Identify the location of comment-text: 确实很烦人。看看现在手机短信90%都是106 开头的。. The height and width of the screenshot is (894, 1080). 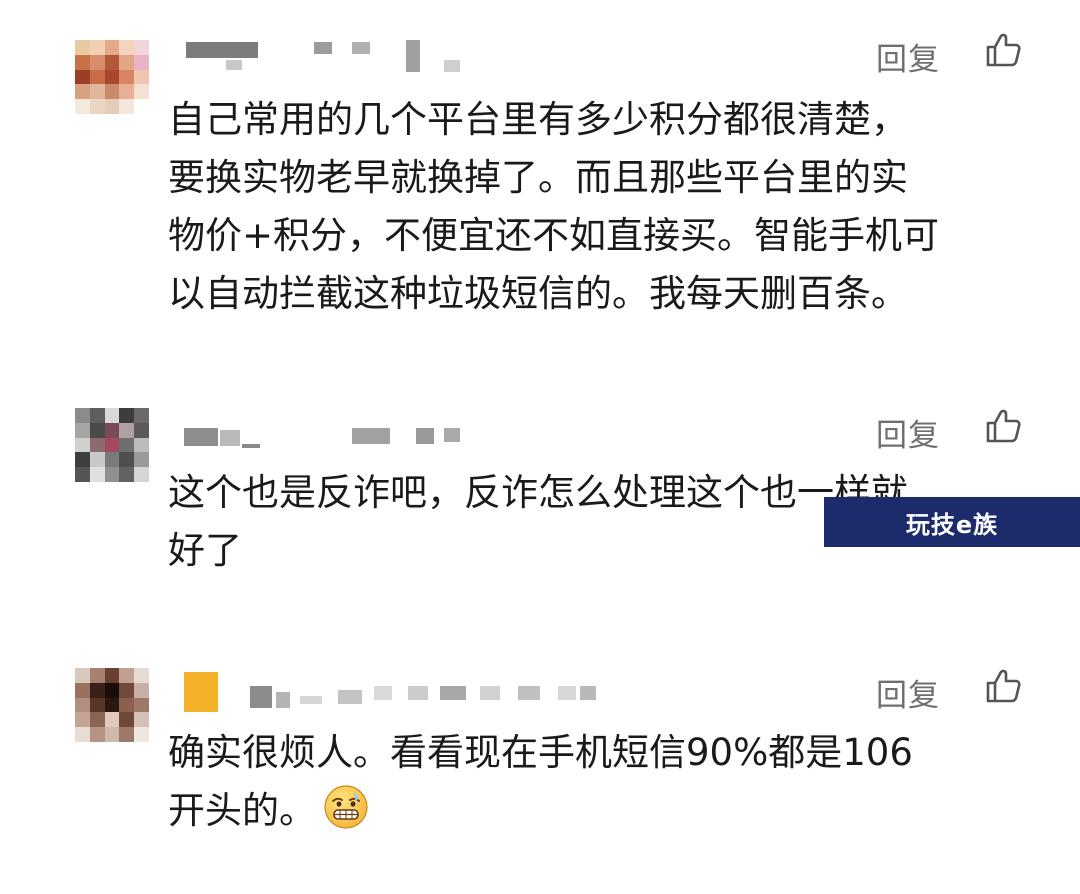
(593, 782).